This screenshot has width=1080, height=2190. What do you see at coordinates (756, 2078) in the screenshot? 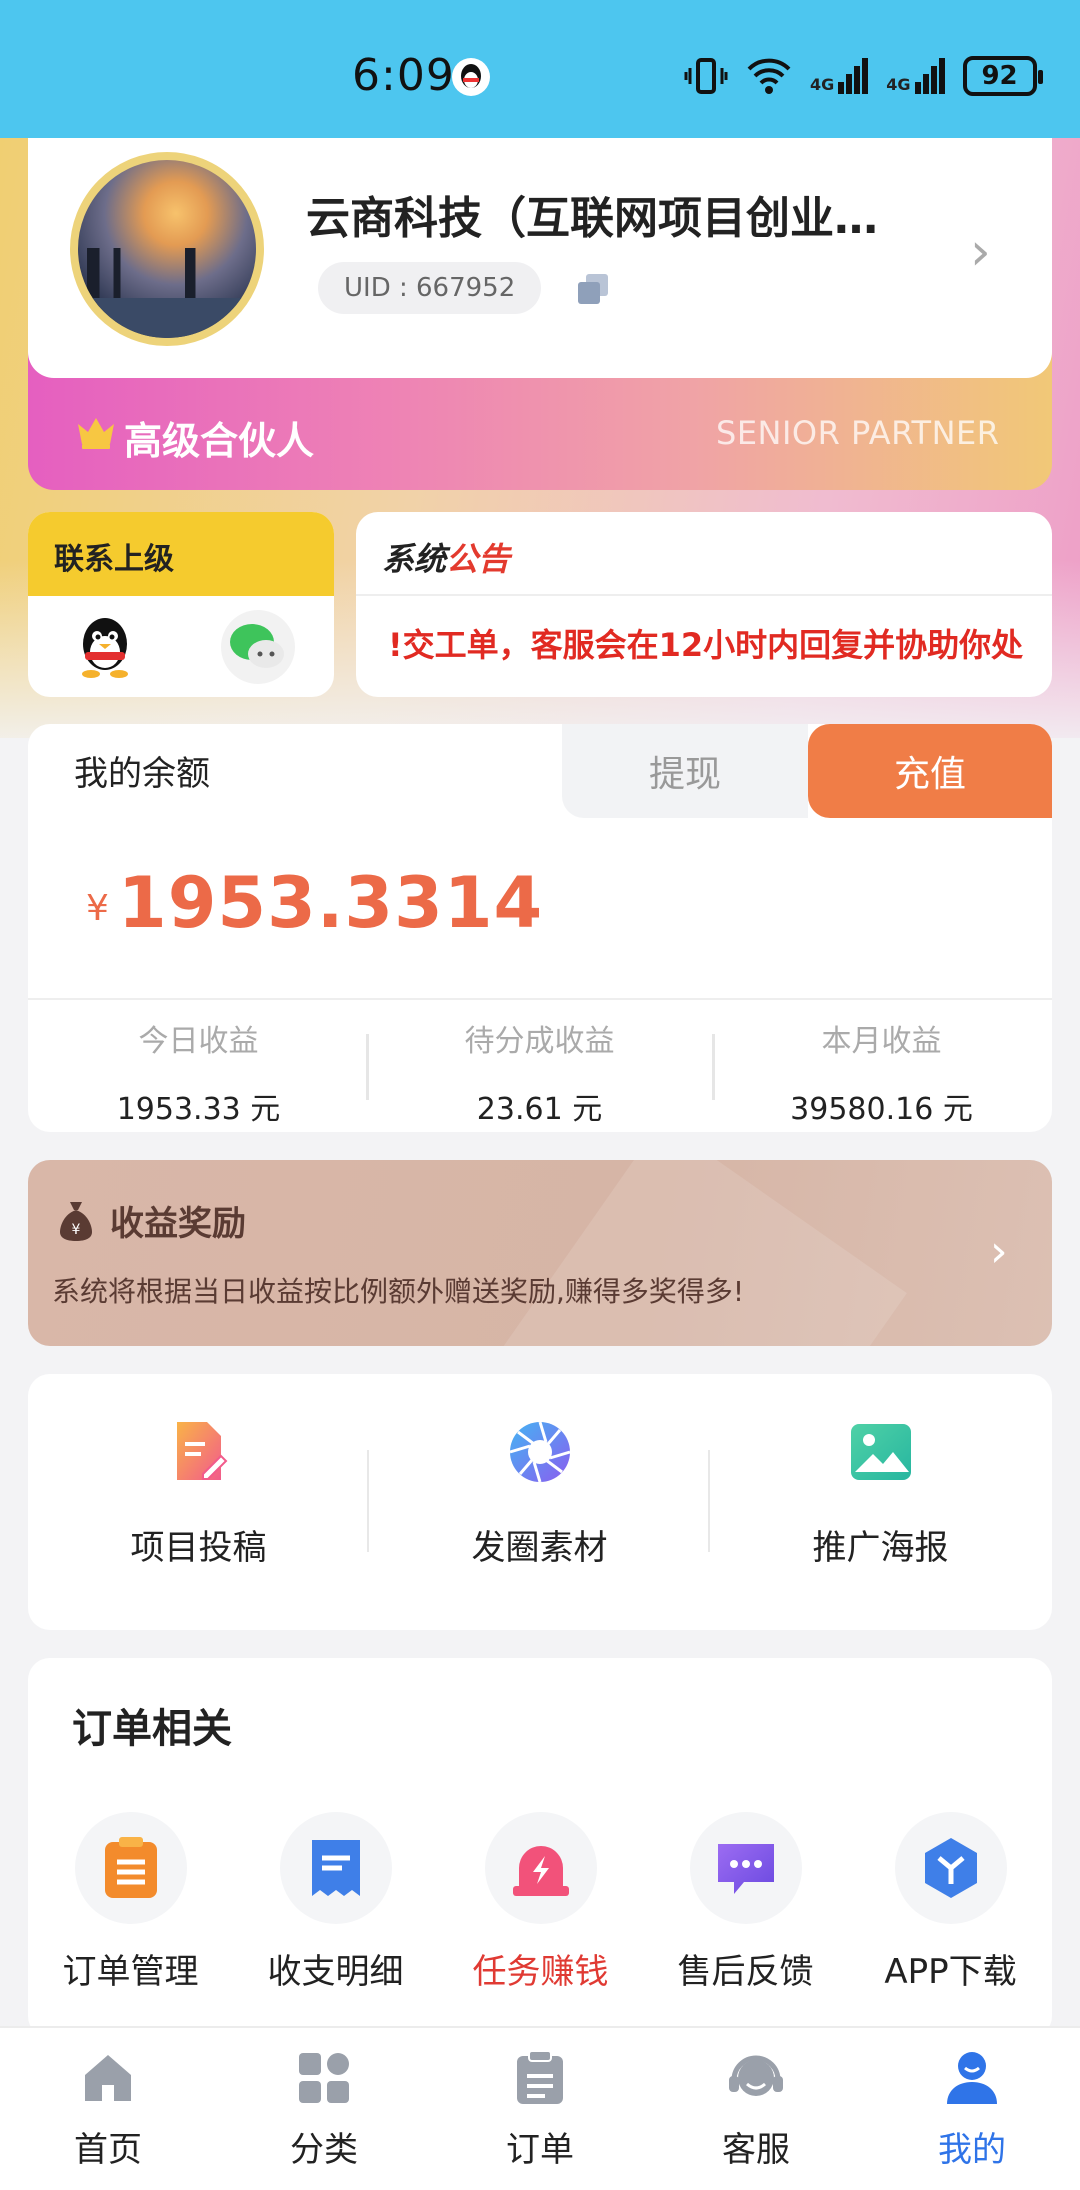
I see `headset-icon` at bounding box center [756, 2078].